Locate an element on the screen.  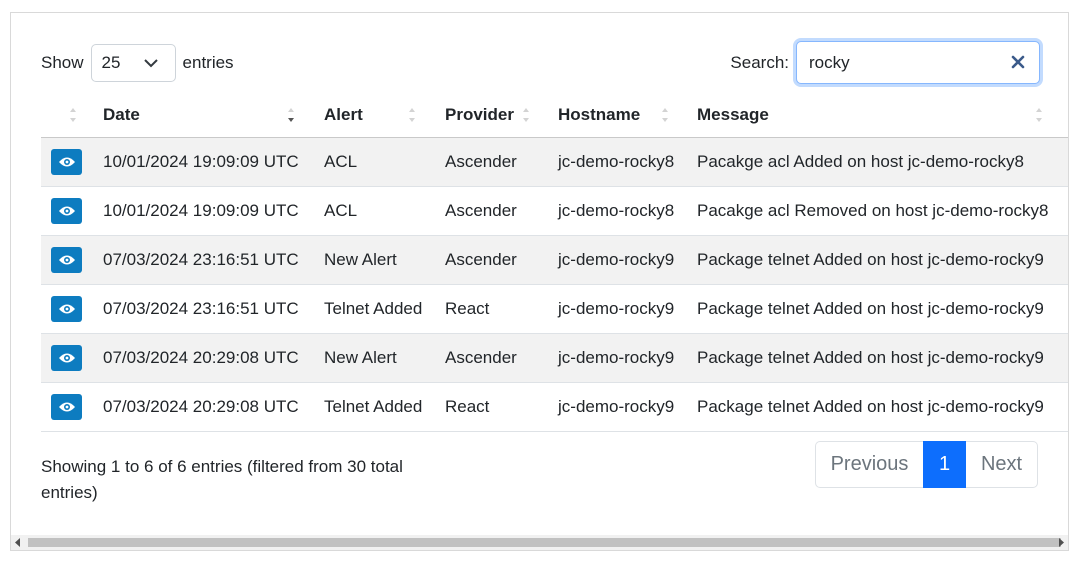
column-header-hostname: Hostname is located at coordinates (619, 115).